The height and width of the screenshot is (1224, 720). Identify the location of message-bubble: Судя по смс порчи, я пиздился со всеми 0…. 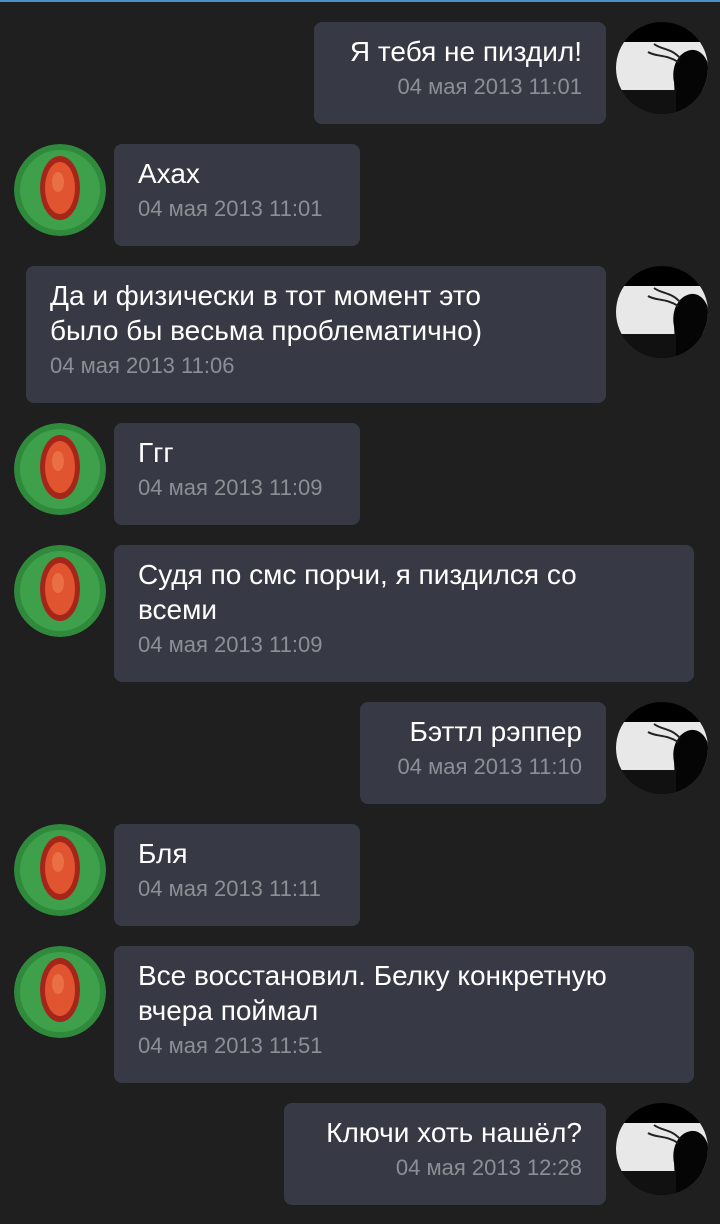
(404, 613).